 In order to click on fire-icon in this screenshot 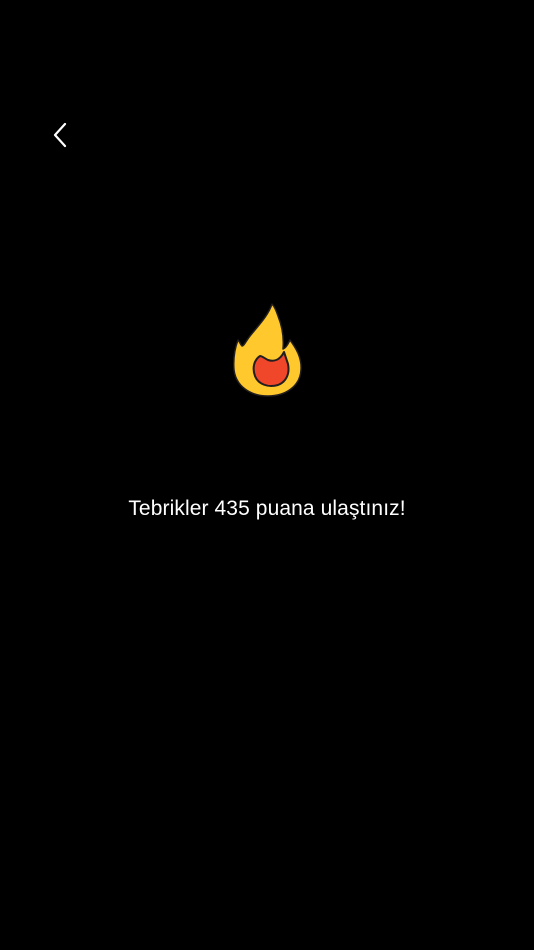, I will do `click(267, 350)`.